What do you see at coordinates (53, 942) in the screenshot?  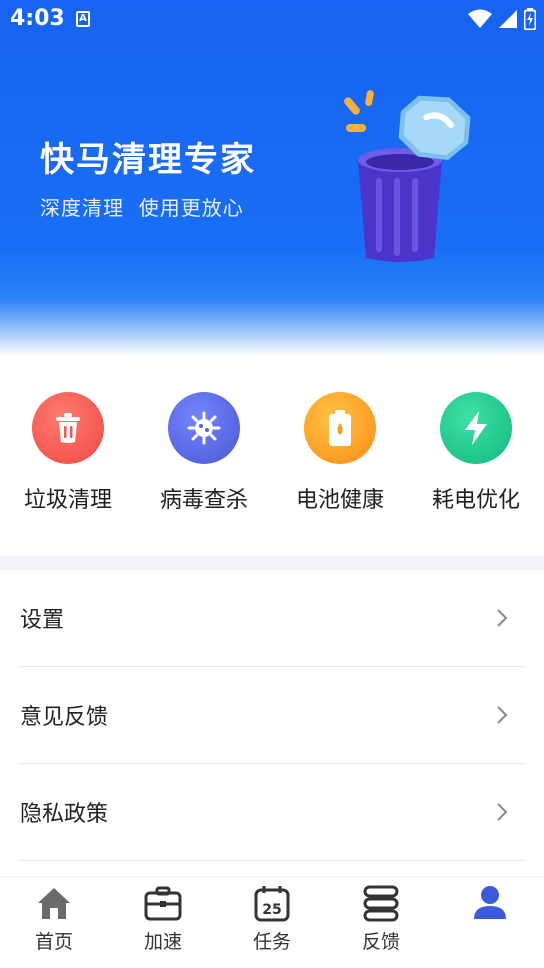 I see `nav-label: 首页` at bounding box center [53, 942].